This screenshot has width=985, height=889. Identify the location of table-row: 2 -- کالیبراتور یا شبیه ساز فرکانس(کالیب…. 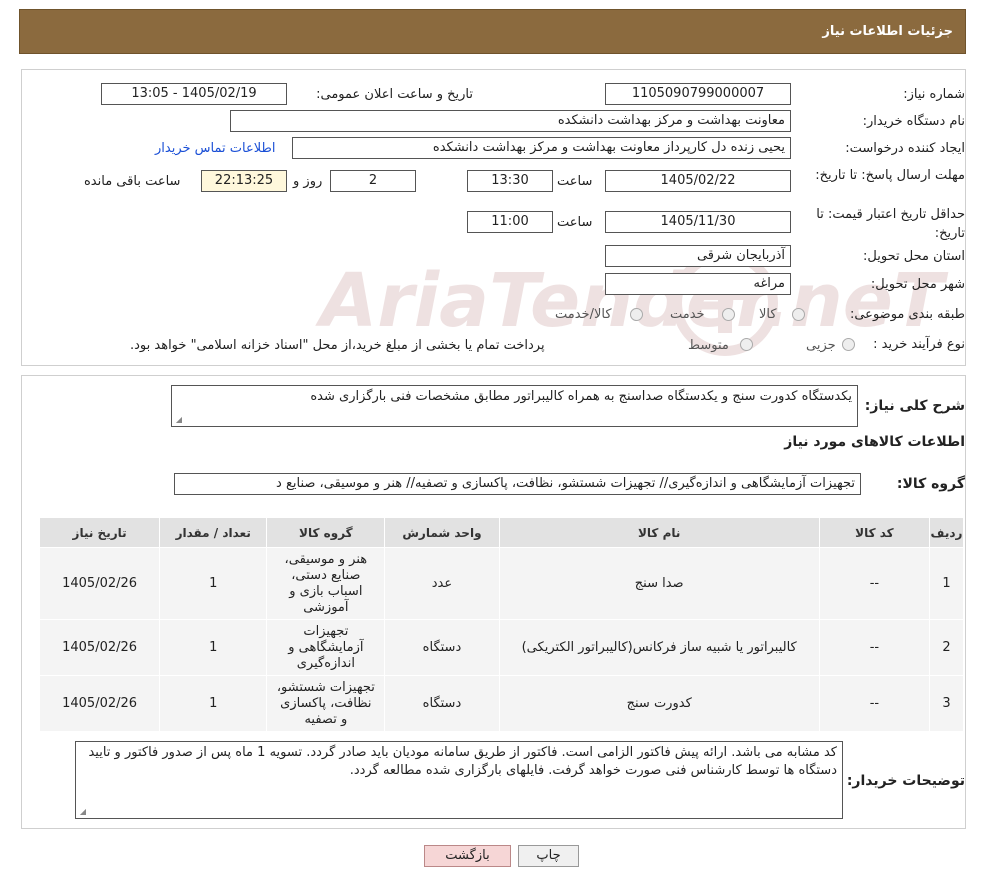
(501, 647).